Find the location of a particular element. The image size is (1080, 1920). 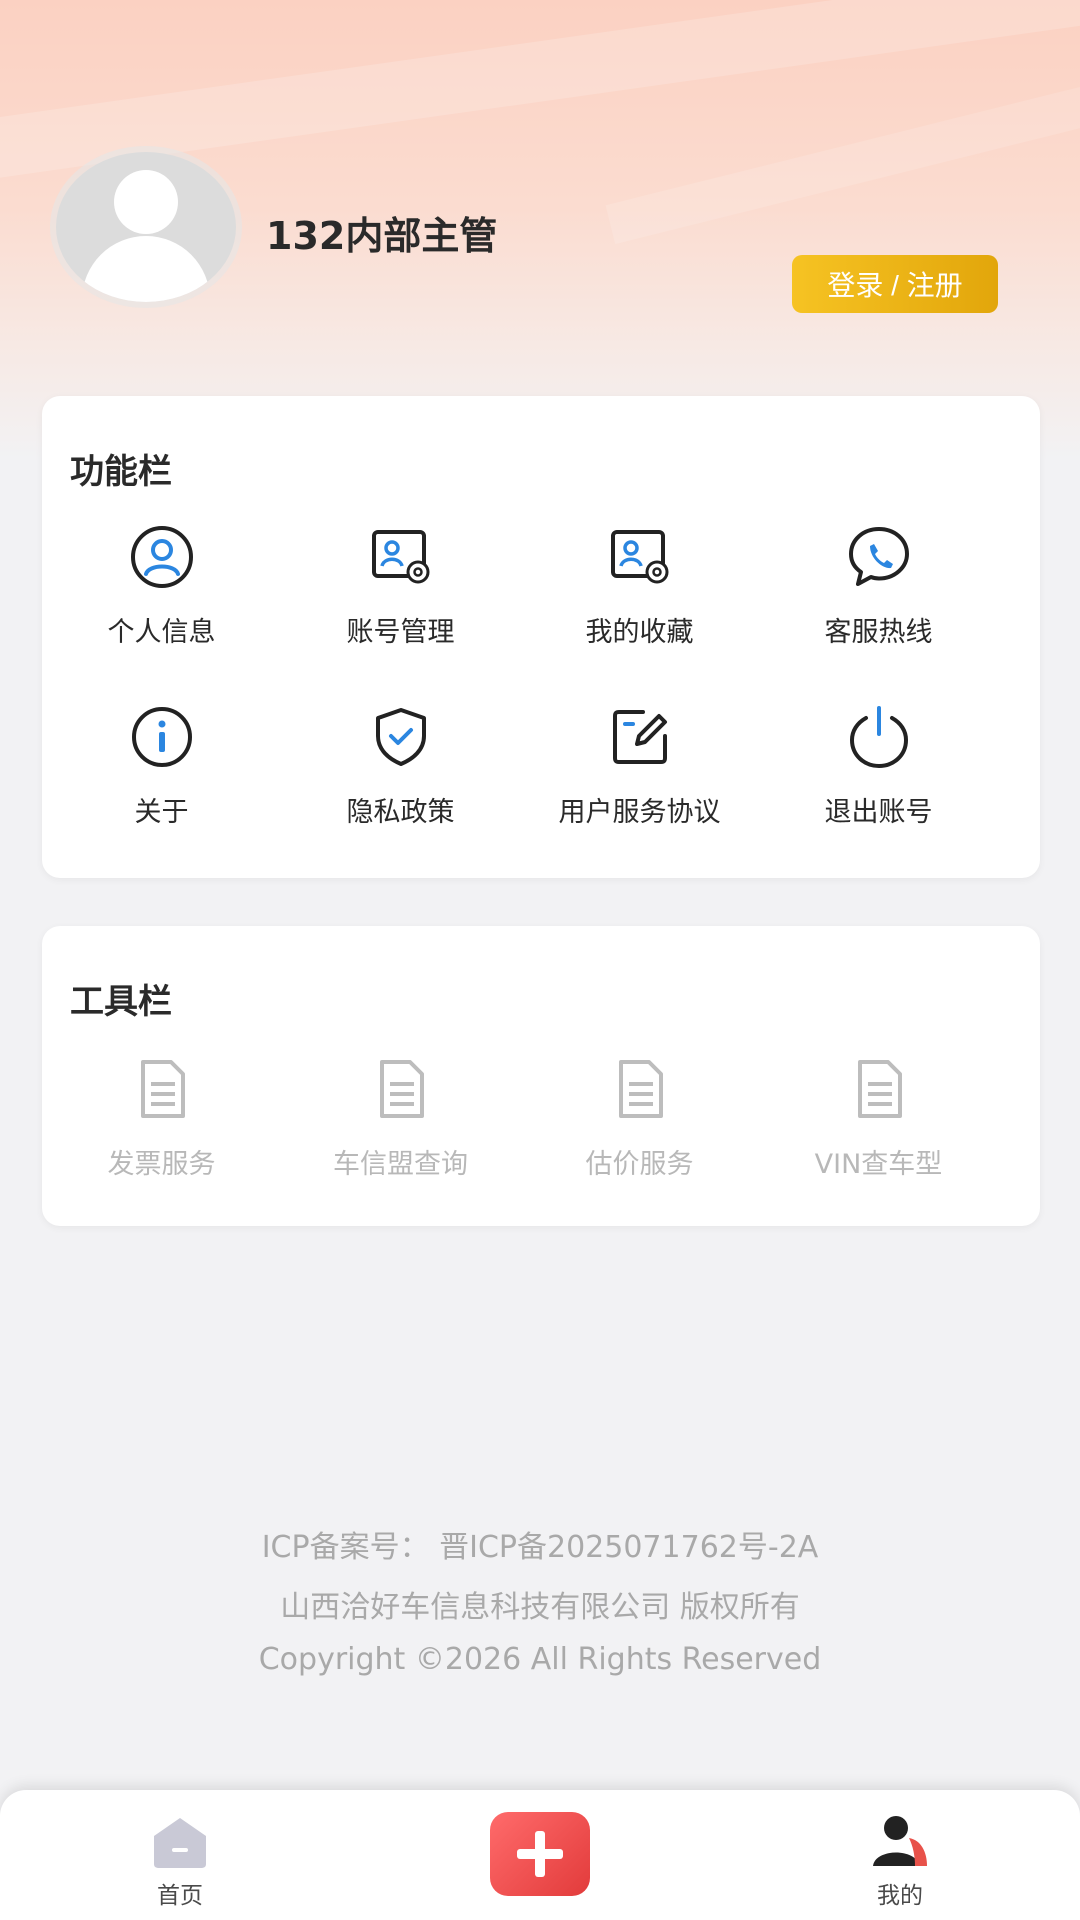

info-icon is located at coordinates (161, 737).